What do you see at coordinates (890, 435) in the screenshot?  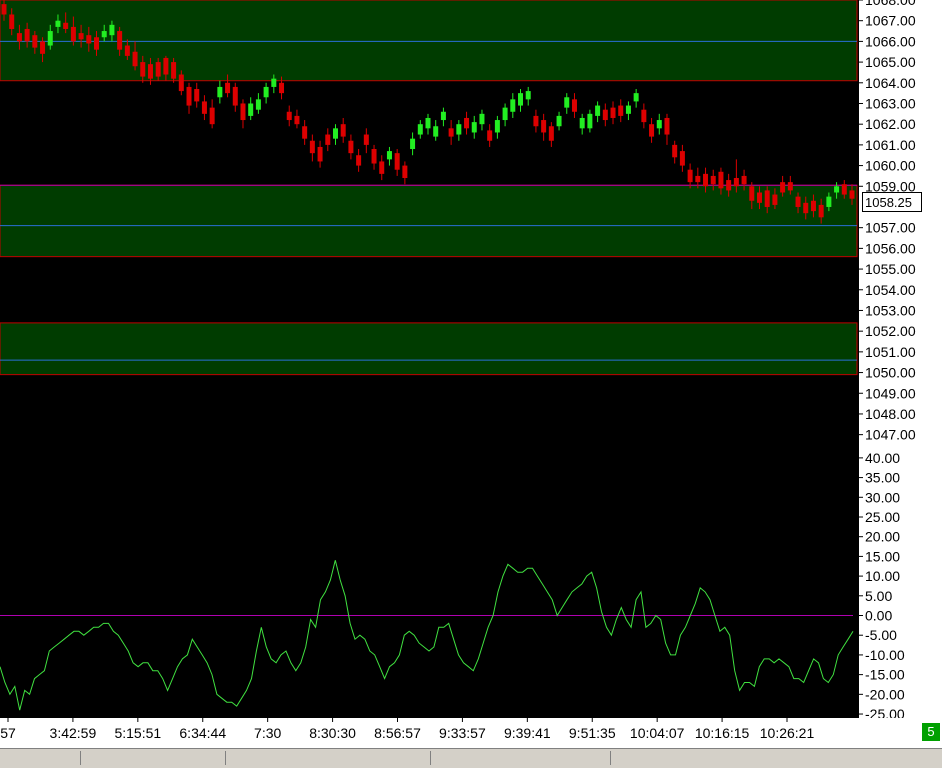 I see `price-tick-label: 1047.00` at bounding box center [890, 435].